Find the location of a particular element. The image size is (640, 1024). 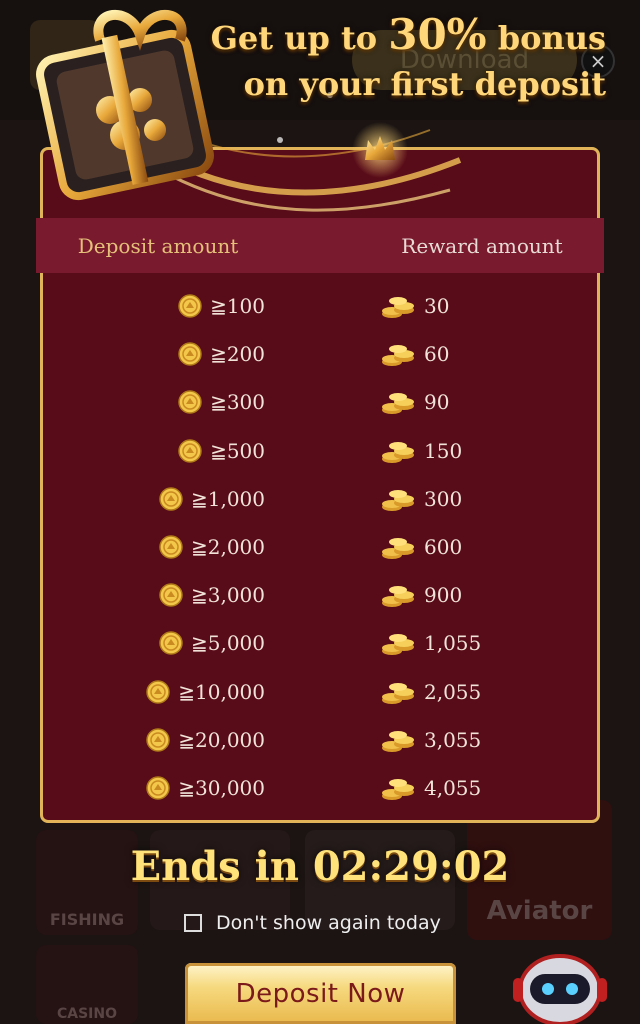

deposit-value: ≧1,000 is located at coordinates (227, 498).